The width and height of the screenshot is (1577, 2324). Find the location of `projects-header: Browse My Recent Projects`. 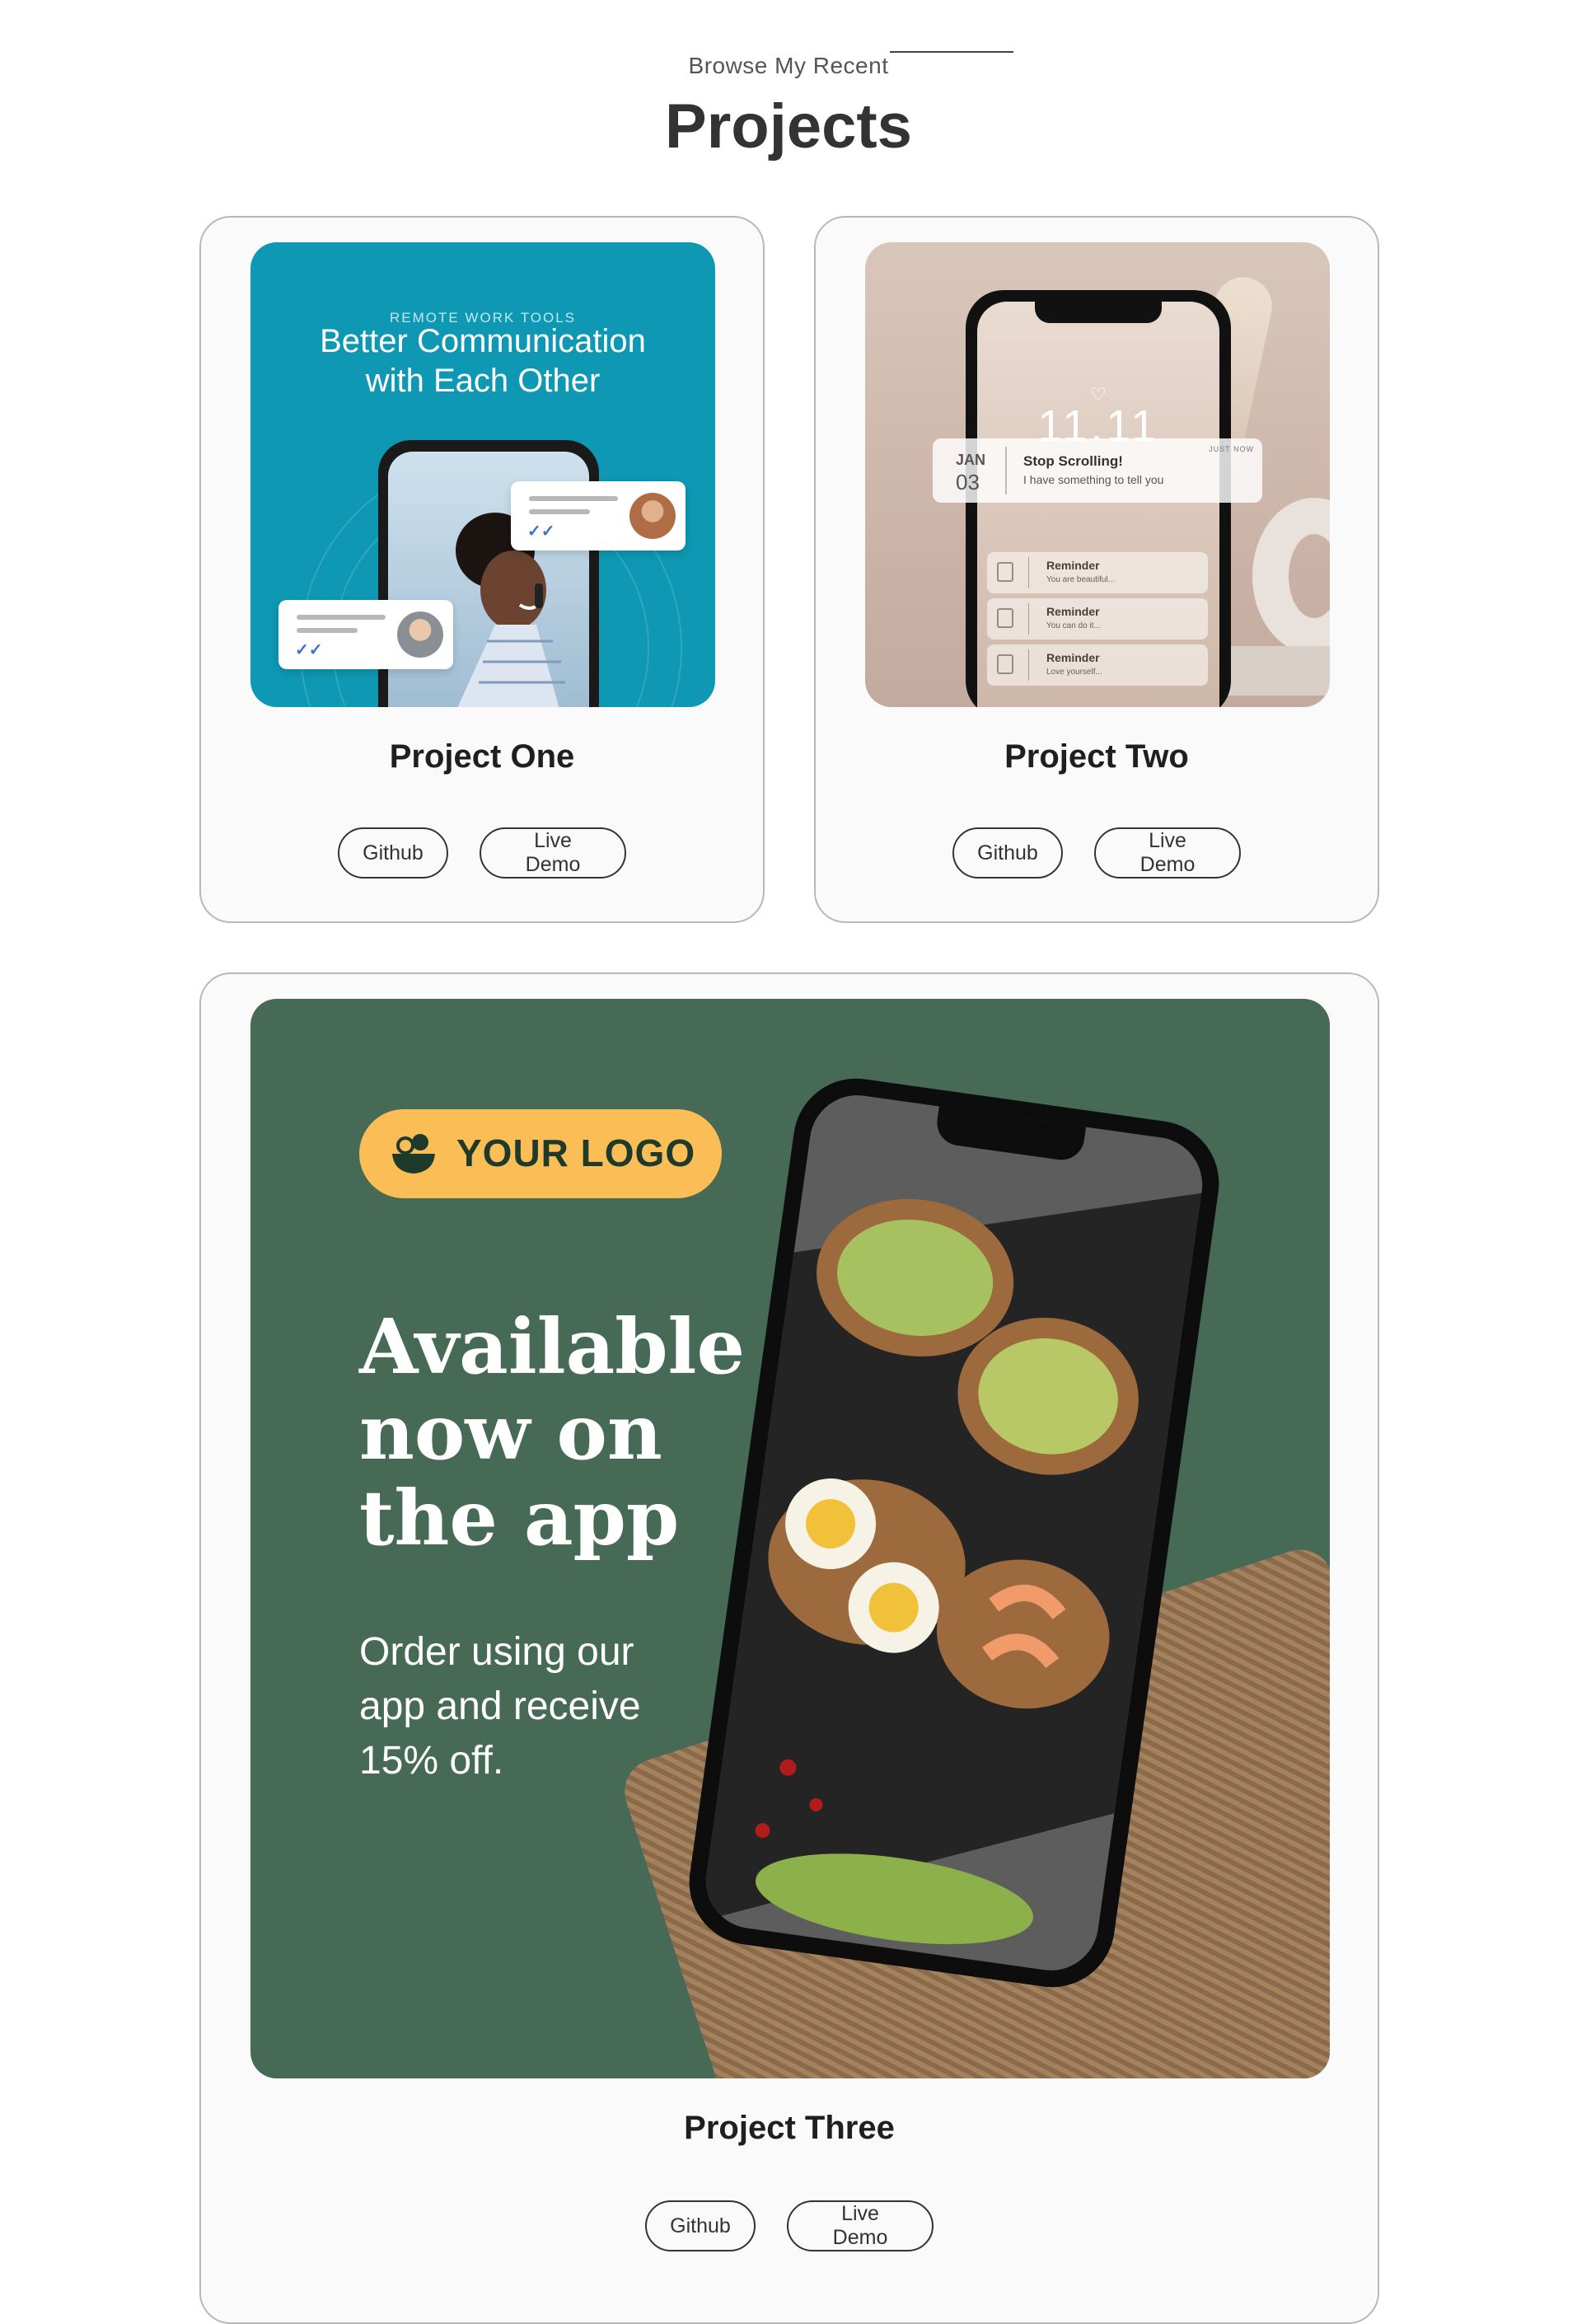

projects-header: Browse My Recent Projects is located at coordinates (788, 99).